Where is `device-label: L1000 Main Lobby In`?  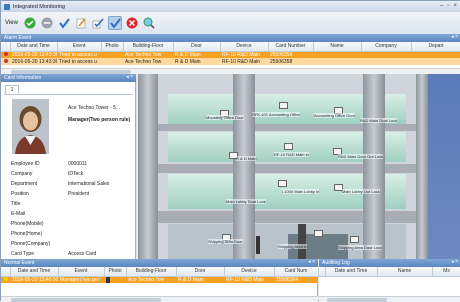
device-label: L1000 Main Lobby In is located at coordinates (301, 191).